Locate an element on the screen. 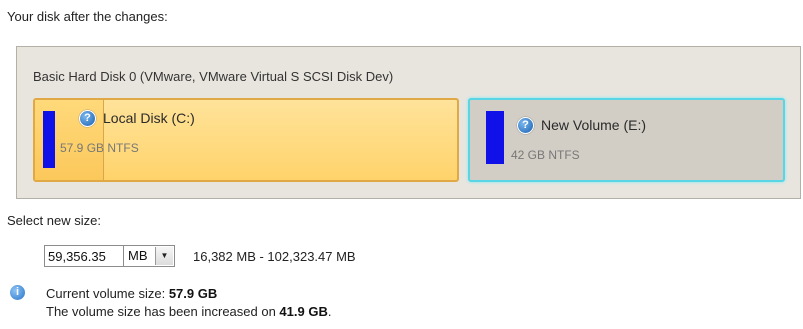  current-size-value: 57.9 GB is located at coordinates (193, 293).